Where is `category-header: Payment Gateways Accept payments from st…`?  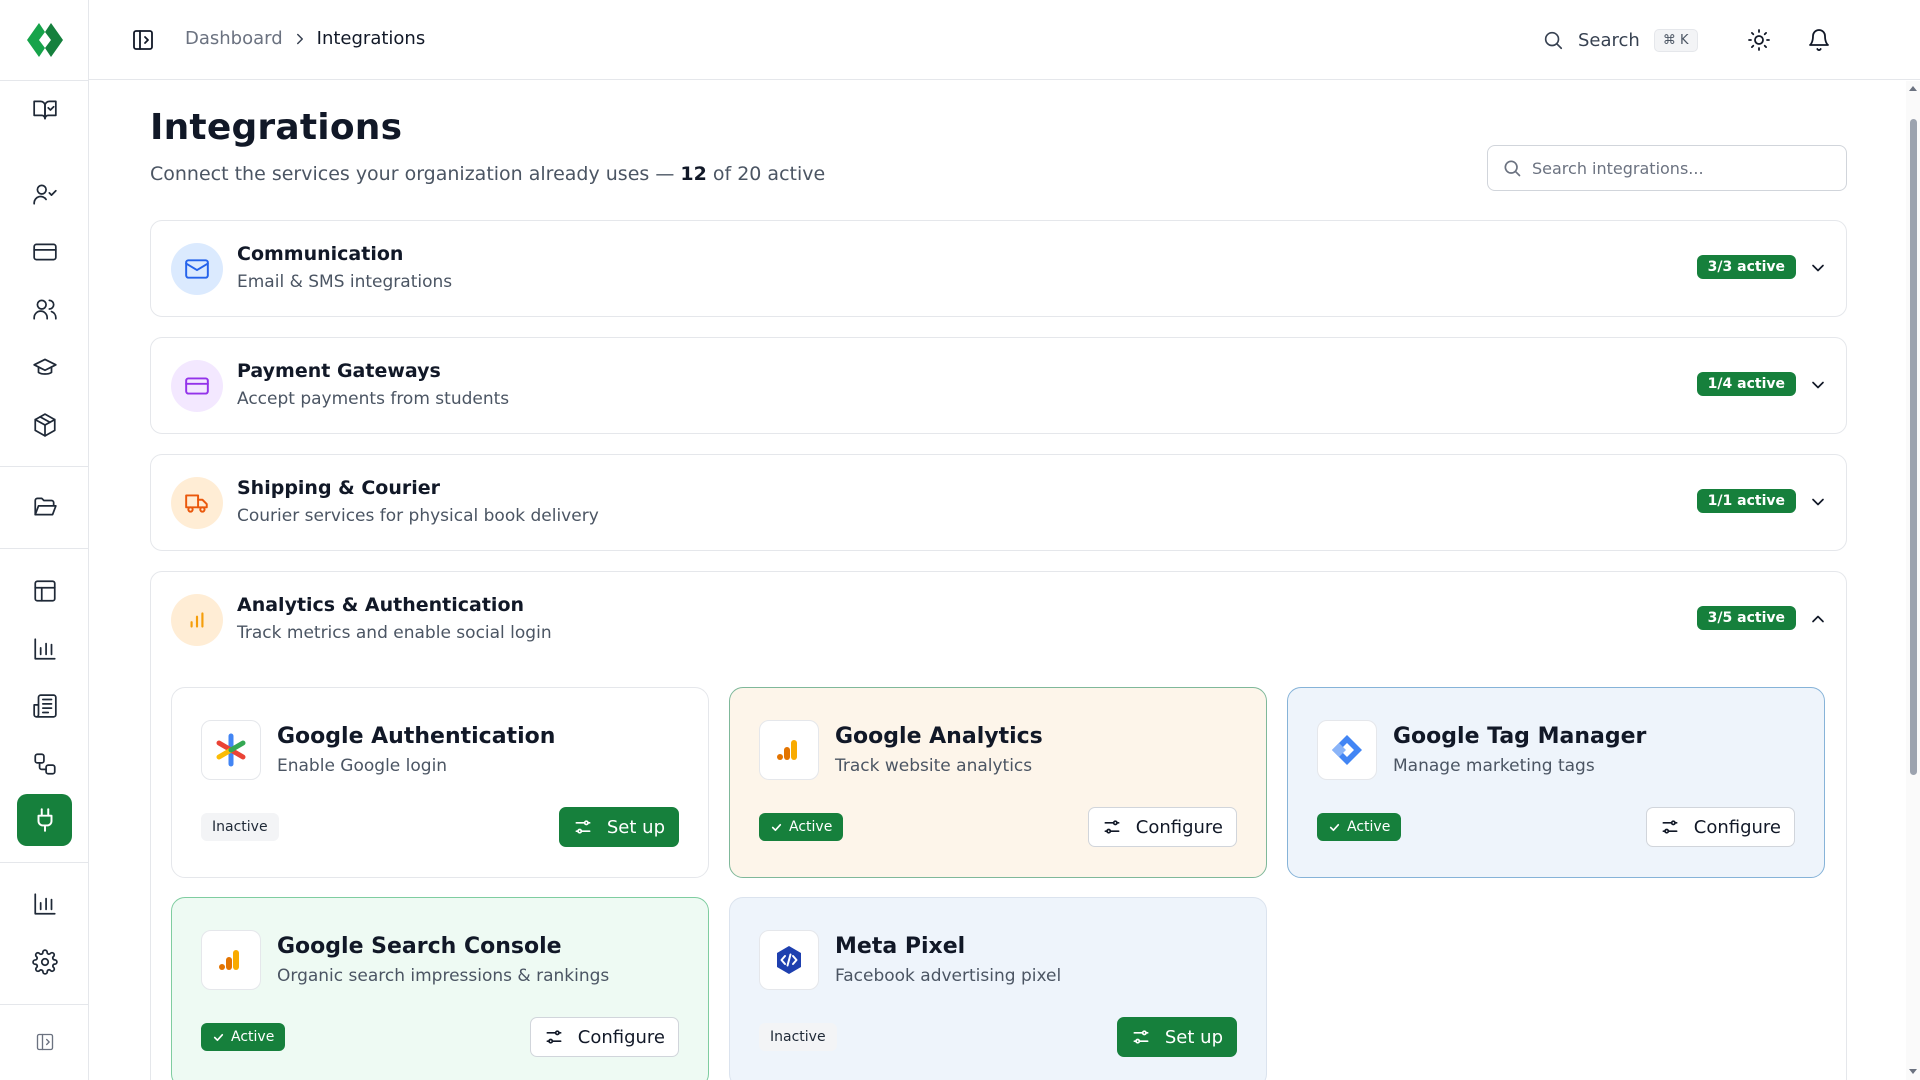
category-header: Payment Gateways Accept payments from st… is located at coordinates (998, 386).